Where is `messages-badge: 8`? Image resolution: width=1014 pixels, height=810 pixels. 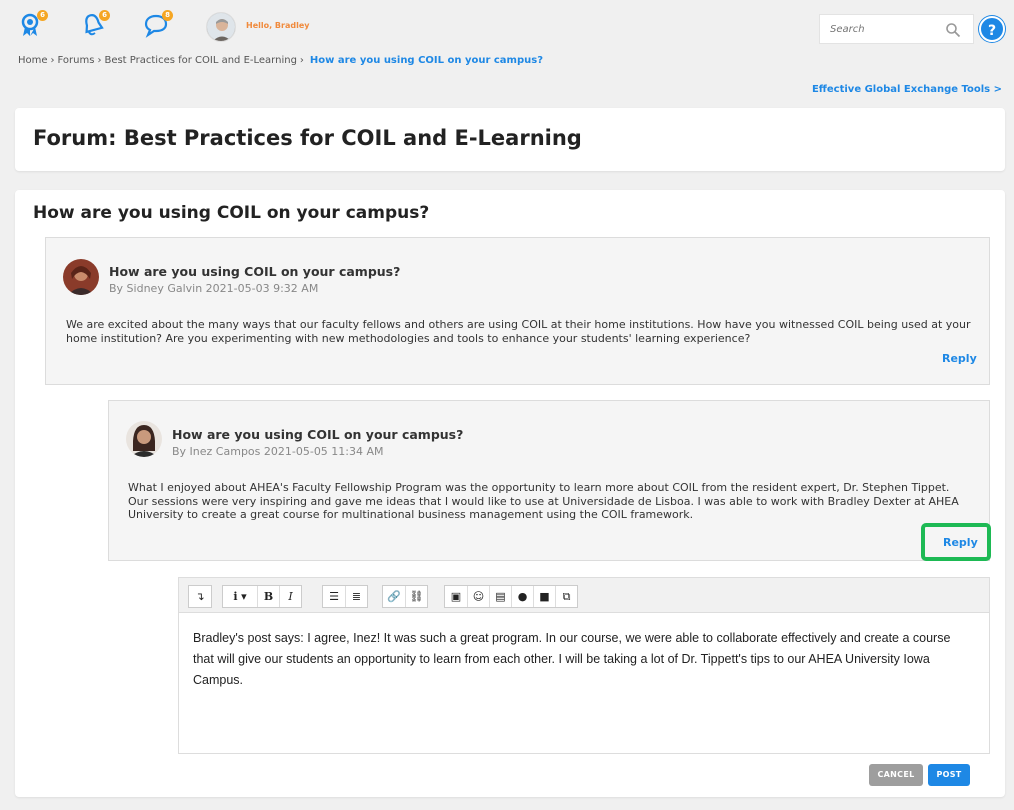
messages-badge: 8 is located at coordinates (167, 15).